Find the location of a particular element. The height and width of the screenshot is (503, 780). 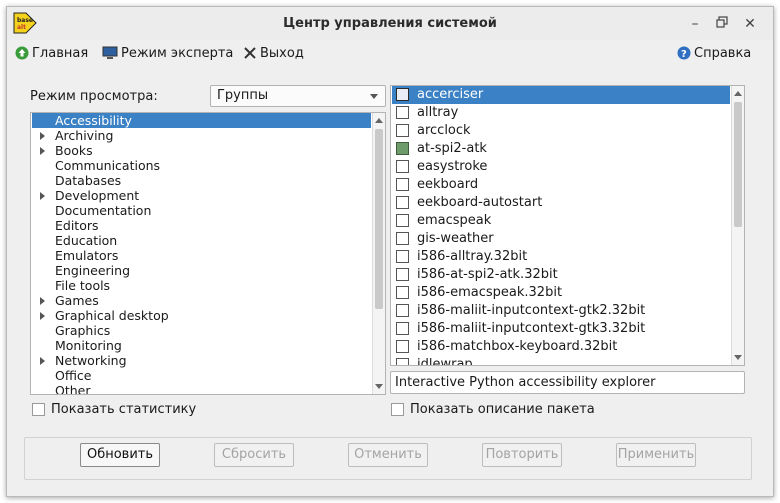

tree-item: Engineering is located at coordinates (201, 270).